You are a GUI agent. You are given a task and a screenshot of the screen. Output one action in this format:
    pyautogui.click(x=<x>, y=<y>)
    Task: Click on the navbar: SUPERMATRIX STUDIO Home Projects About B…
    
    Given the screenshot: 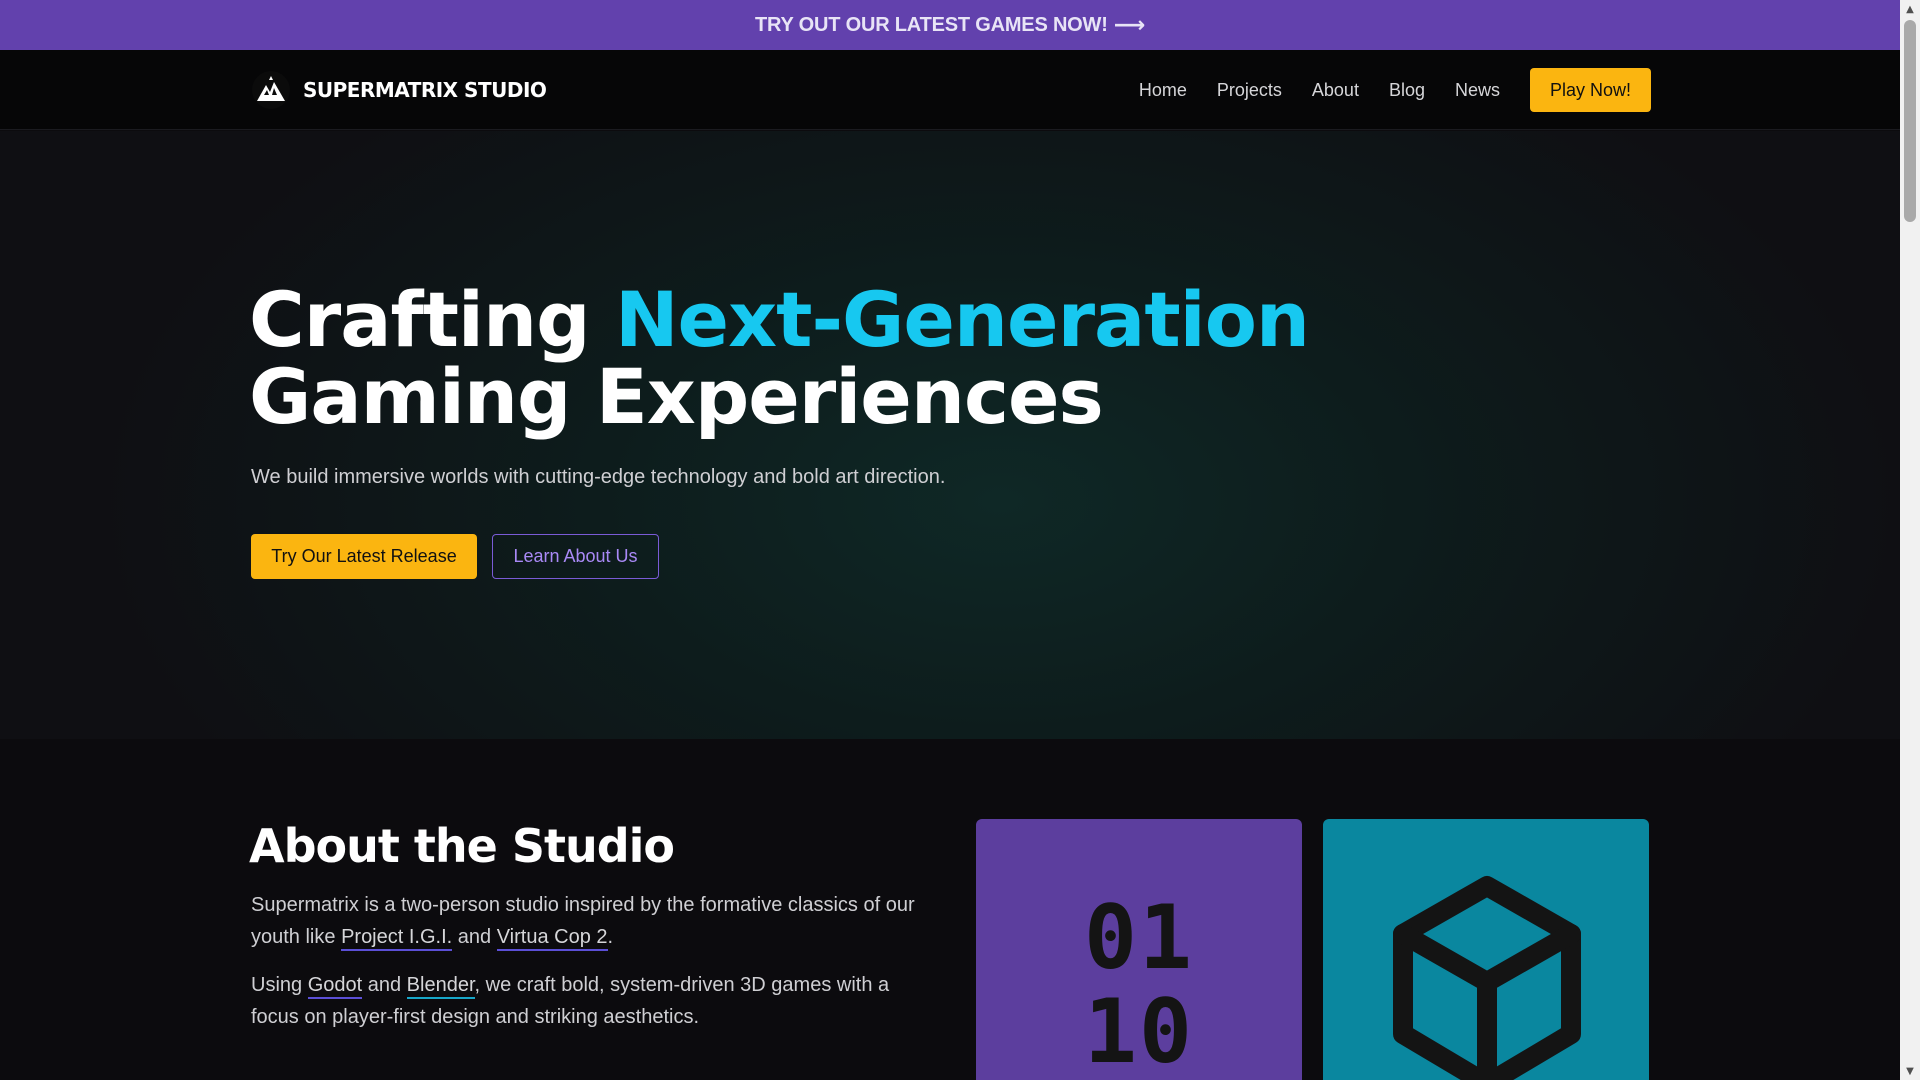 What is the action you would take?
    pyautogui.click(x=950, y=90)
    